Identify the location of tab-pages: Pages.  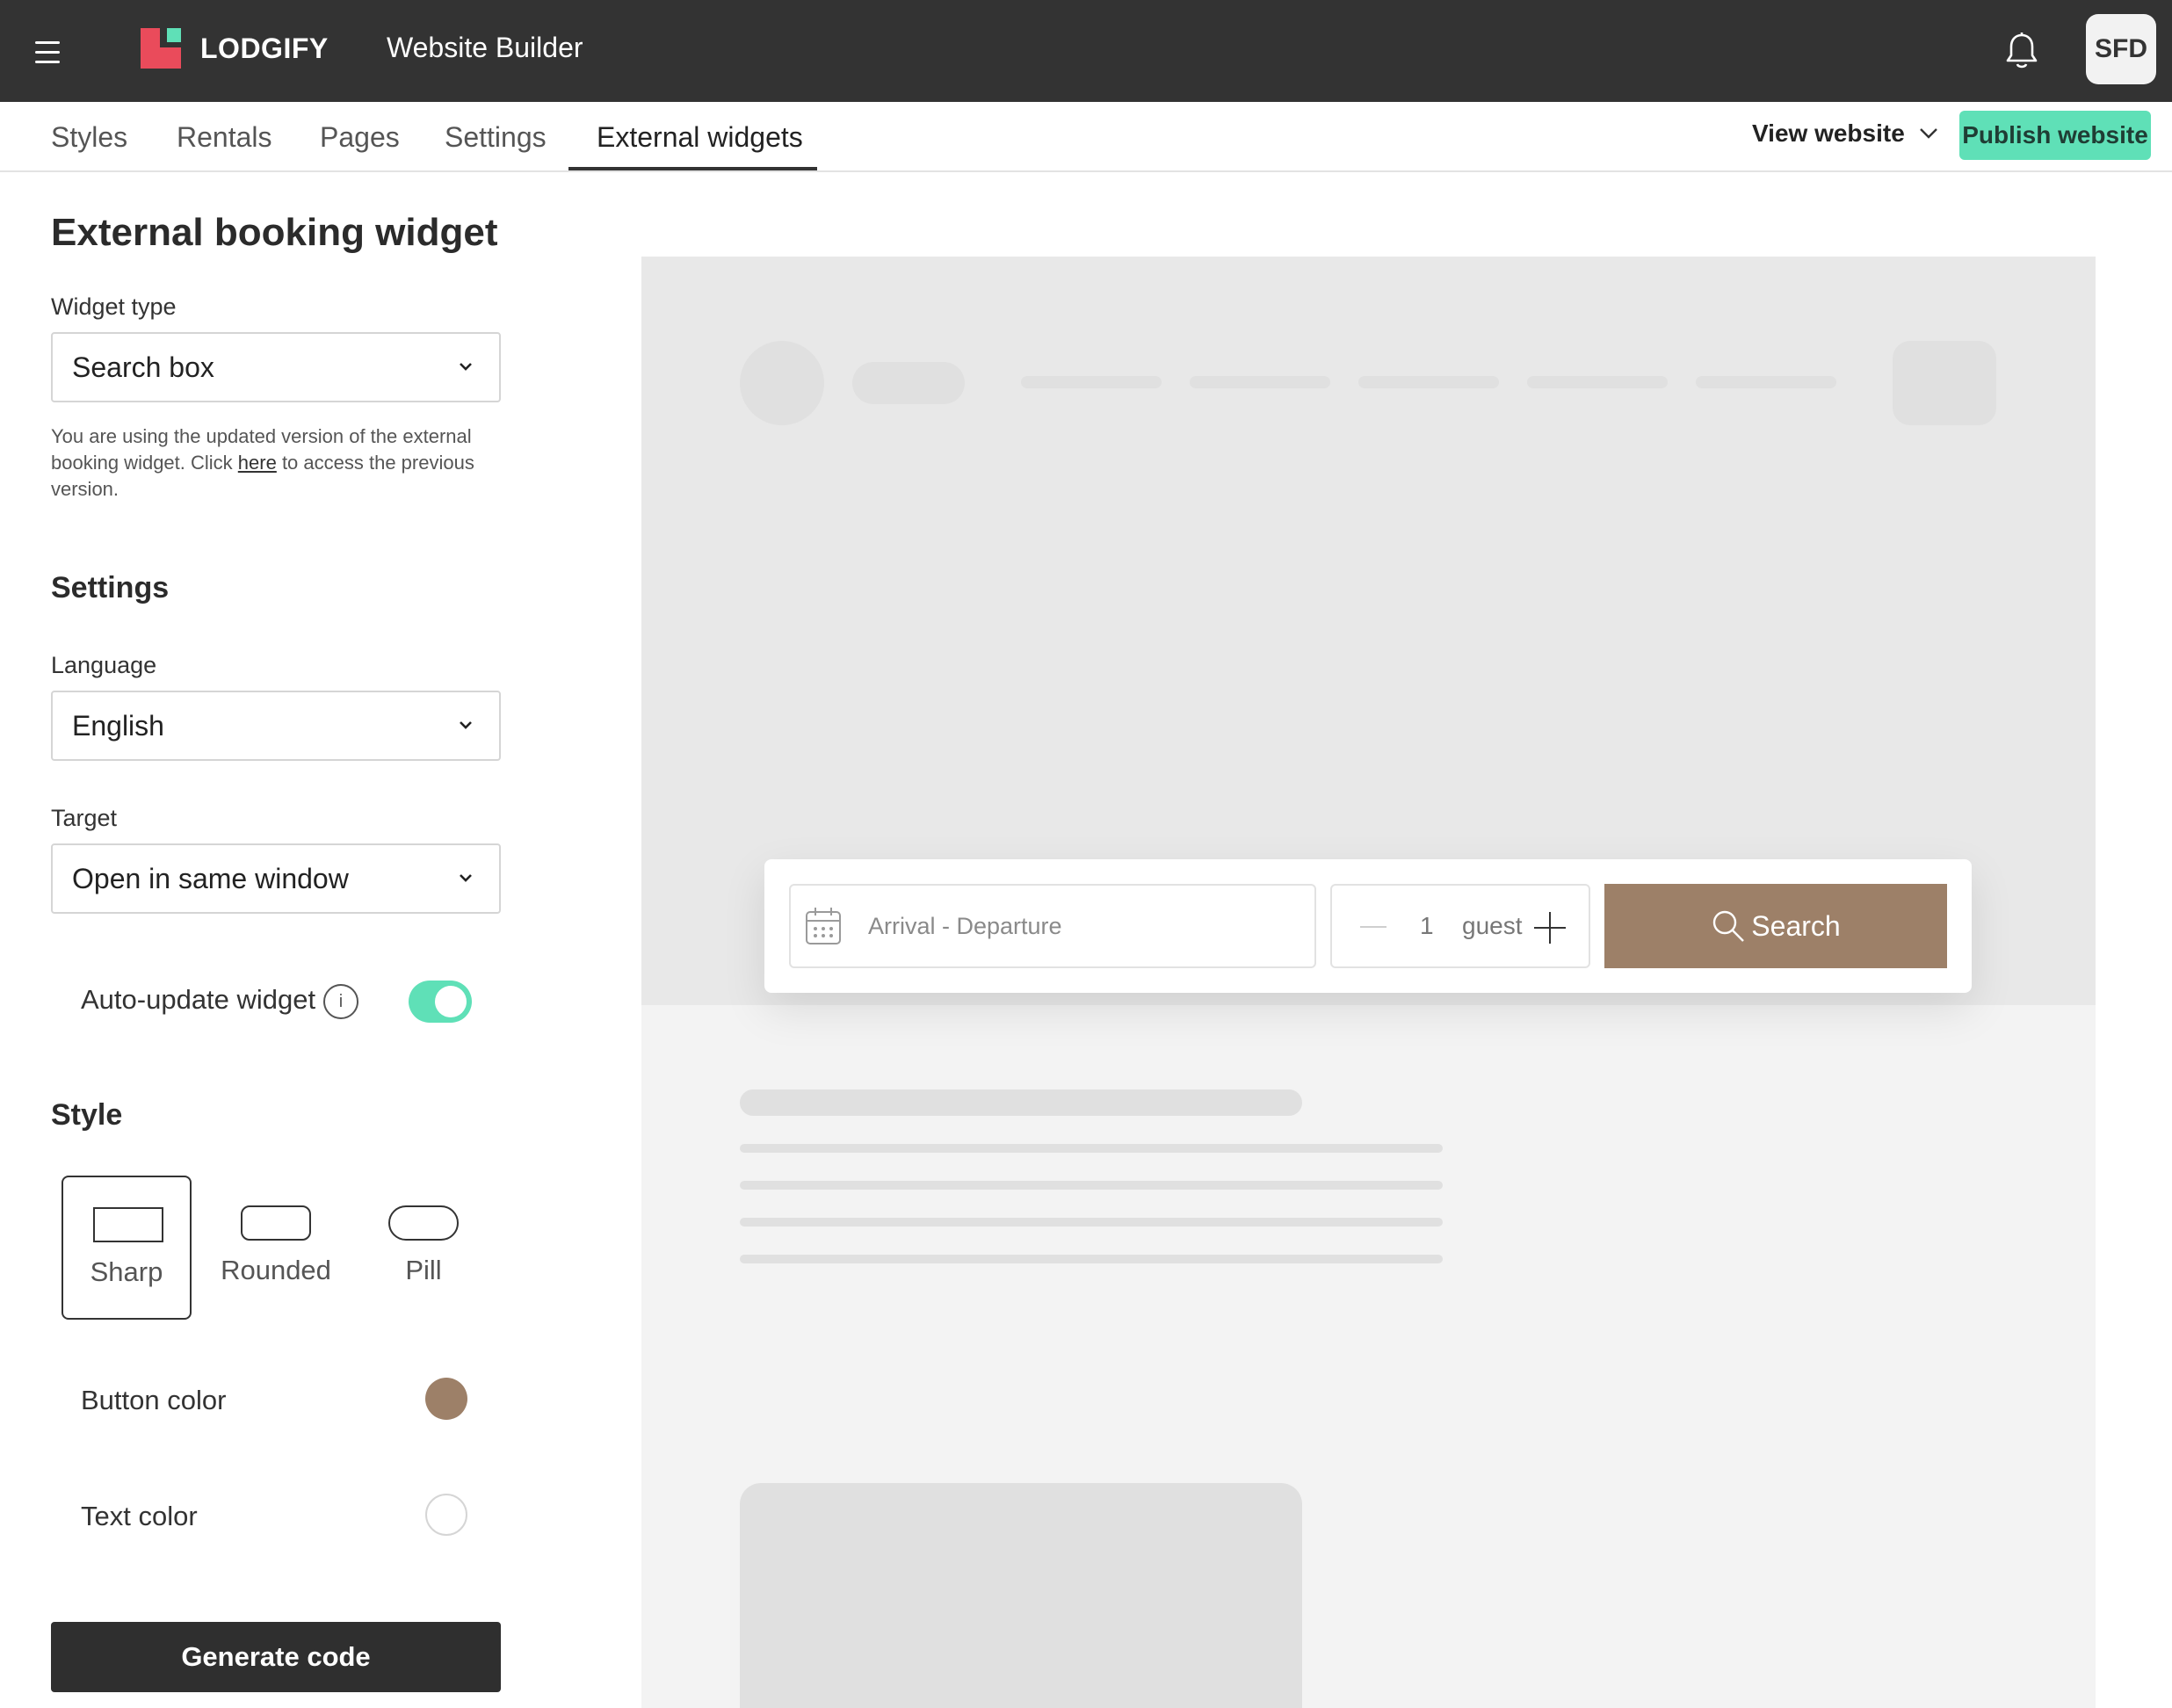
(360, 137).